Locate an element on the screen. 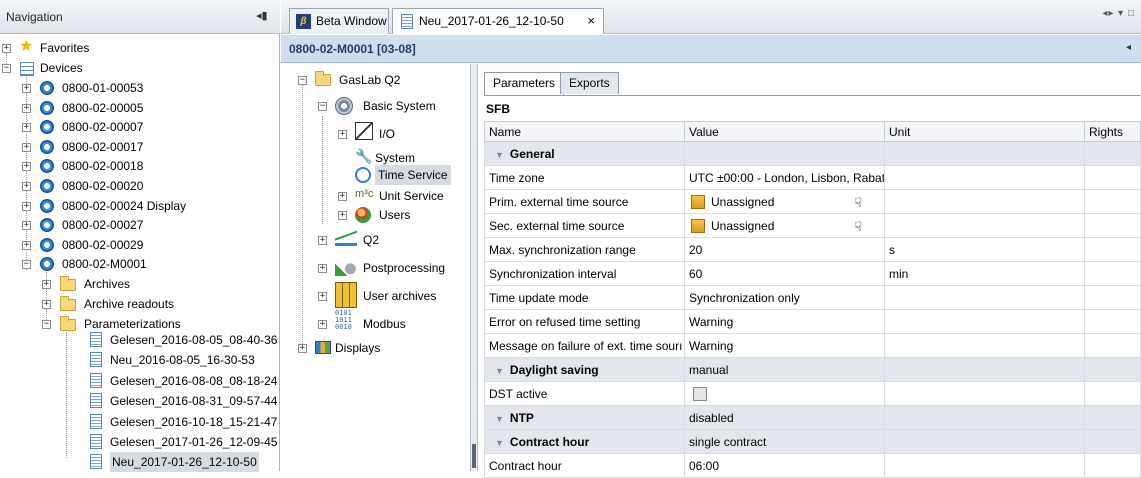  group-row: ▼ Daylight saving manual is located at coordinates (812, 369).